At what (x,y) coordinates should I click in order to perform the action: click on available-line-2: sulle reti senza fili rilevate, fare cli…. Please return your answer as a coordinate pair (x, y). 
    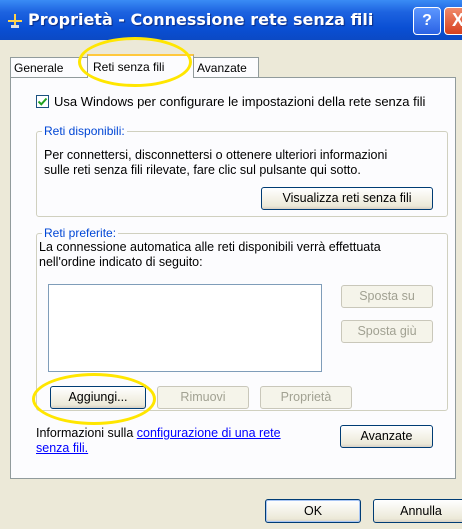
    Looking at the image, I should click on (202, 170).